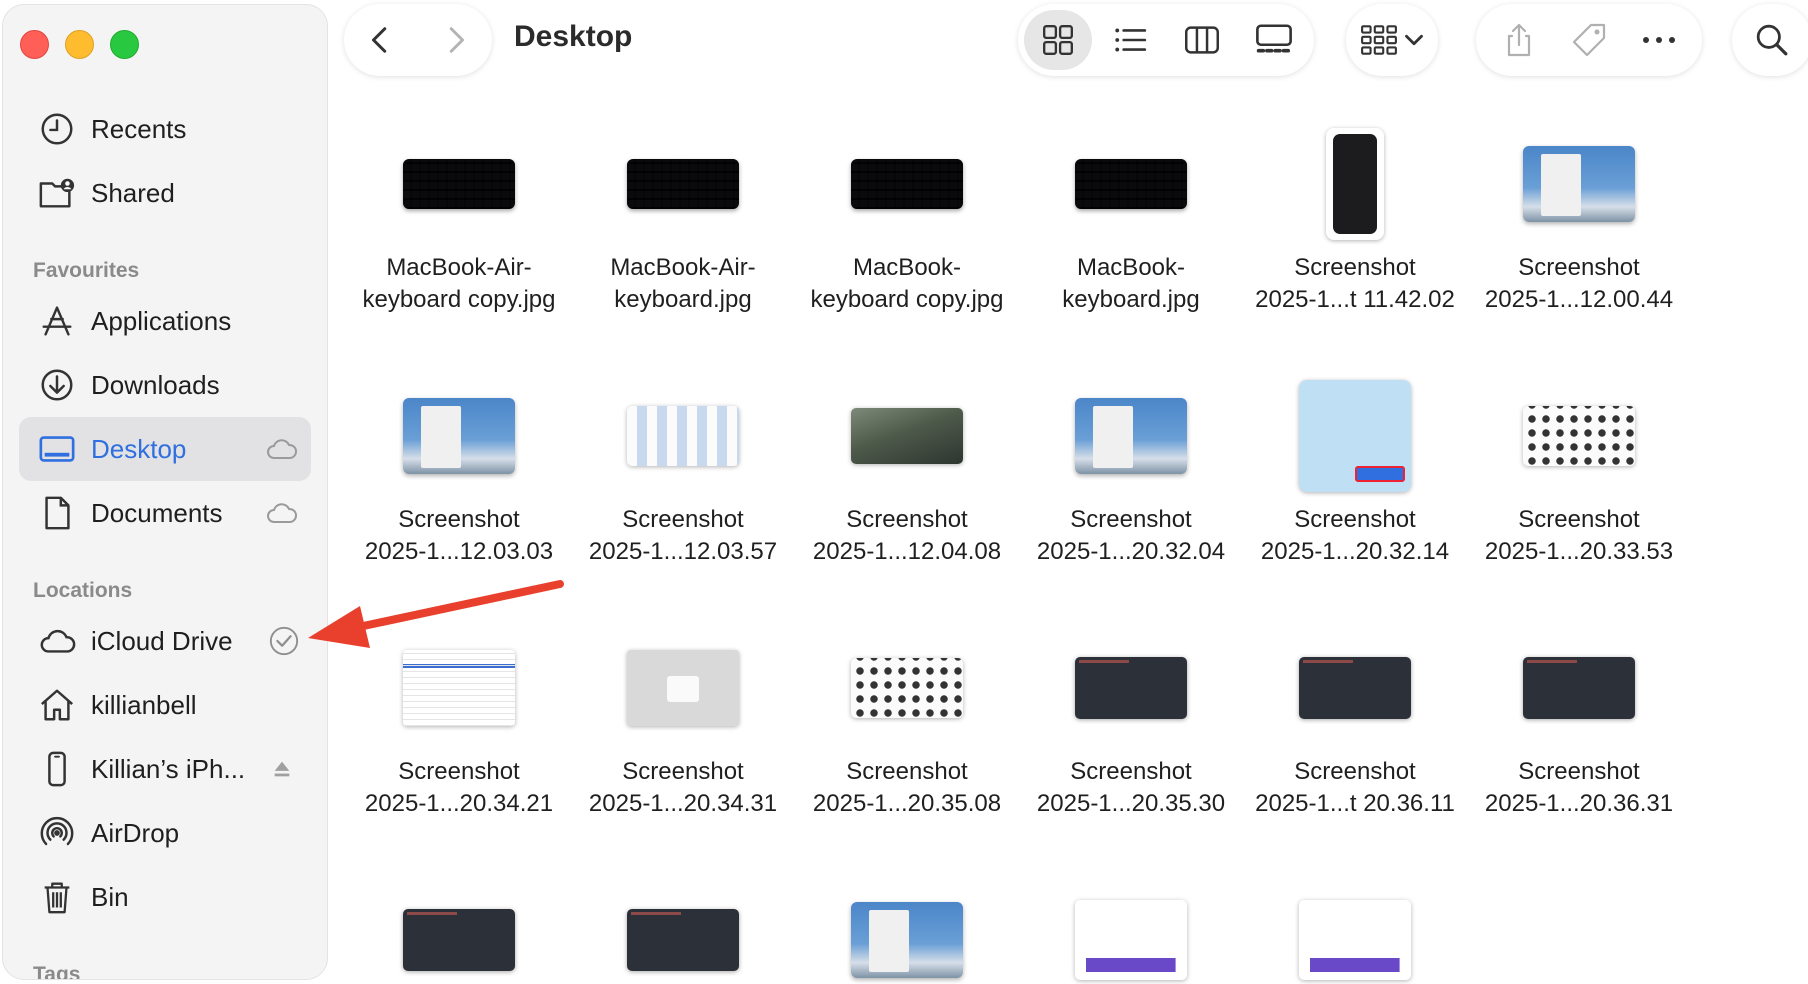 This screenshot has height=984, width=1808. I want to click on share-icon, so click(1519, 40).